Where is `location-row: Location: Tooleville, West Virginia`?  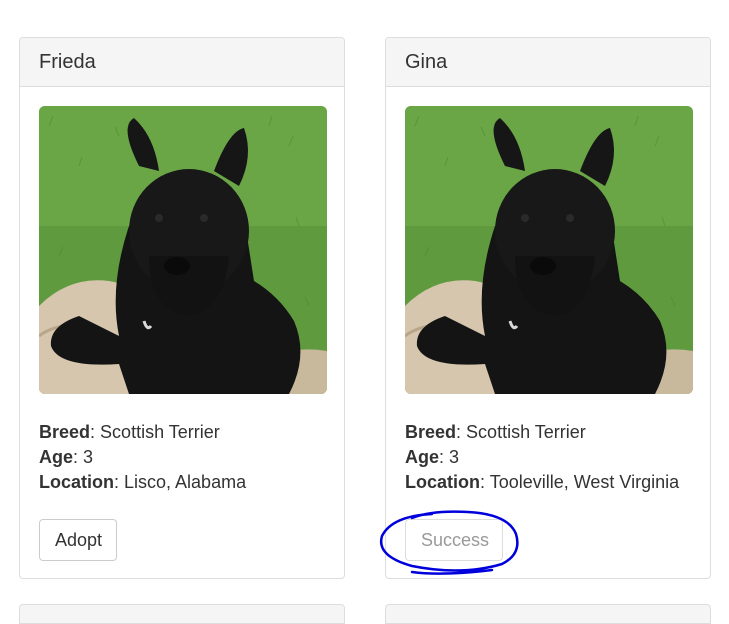 location-row: Location: Tooleville, West Virginia is located at coordinates (542, 482).